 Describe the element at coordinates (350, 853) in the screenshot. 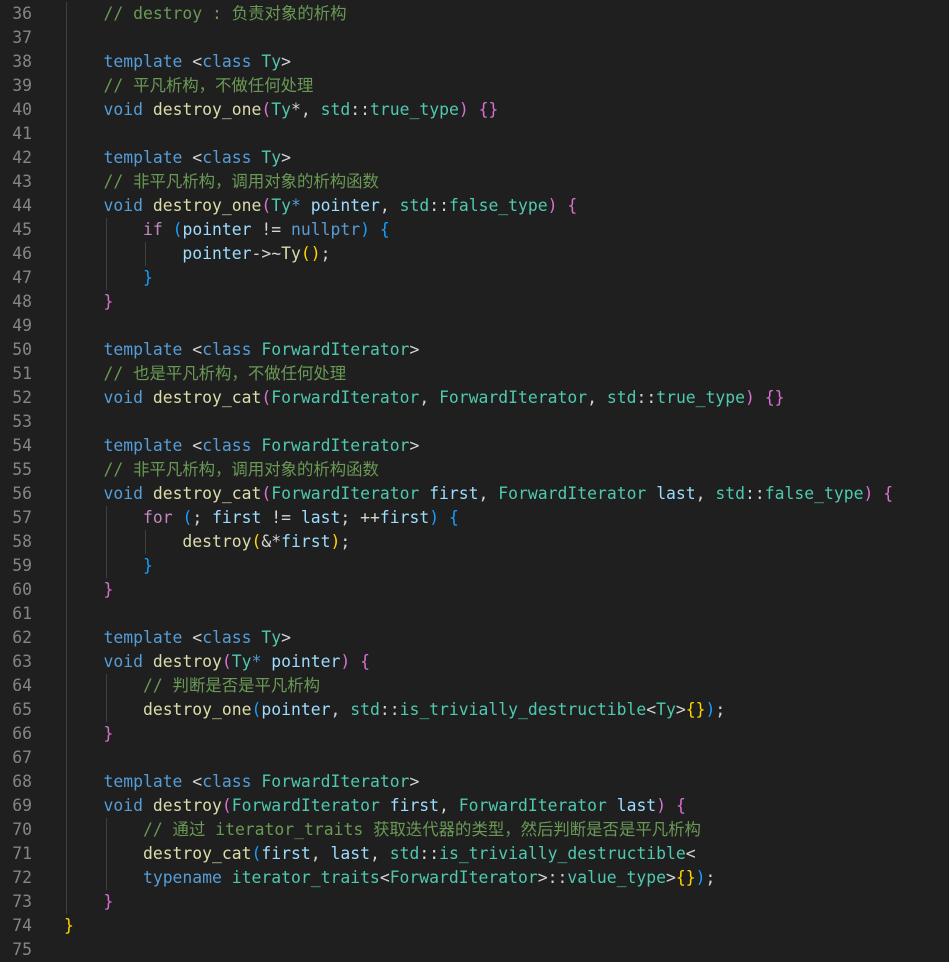

I see `code-token: last` at that location.